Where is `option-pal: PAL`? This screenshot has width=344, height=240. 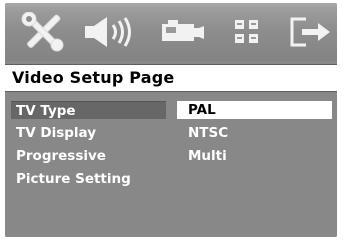 option-pal: PAL is located at coordinates (254, 110).